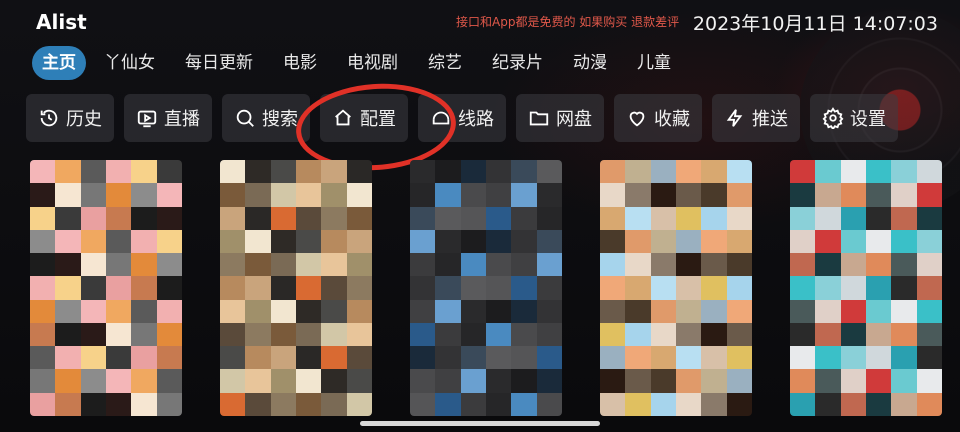 Image resolution: width=960 pixels, height=432 pixels. I want to click on tab-home: 主页, so click(59, 63).